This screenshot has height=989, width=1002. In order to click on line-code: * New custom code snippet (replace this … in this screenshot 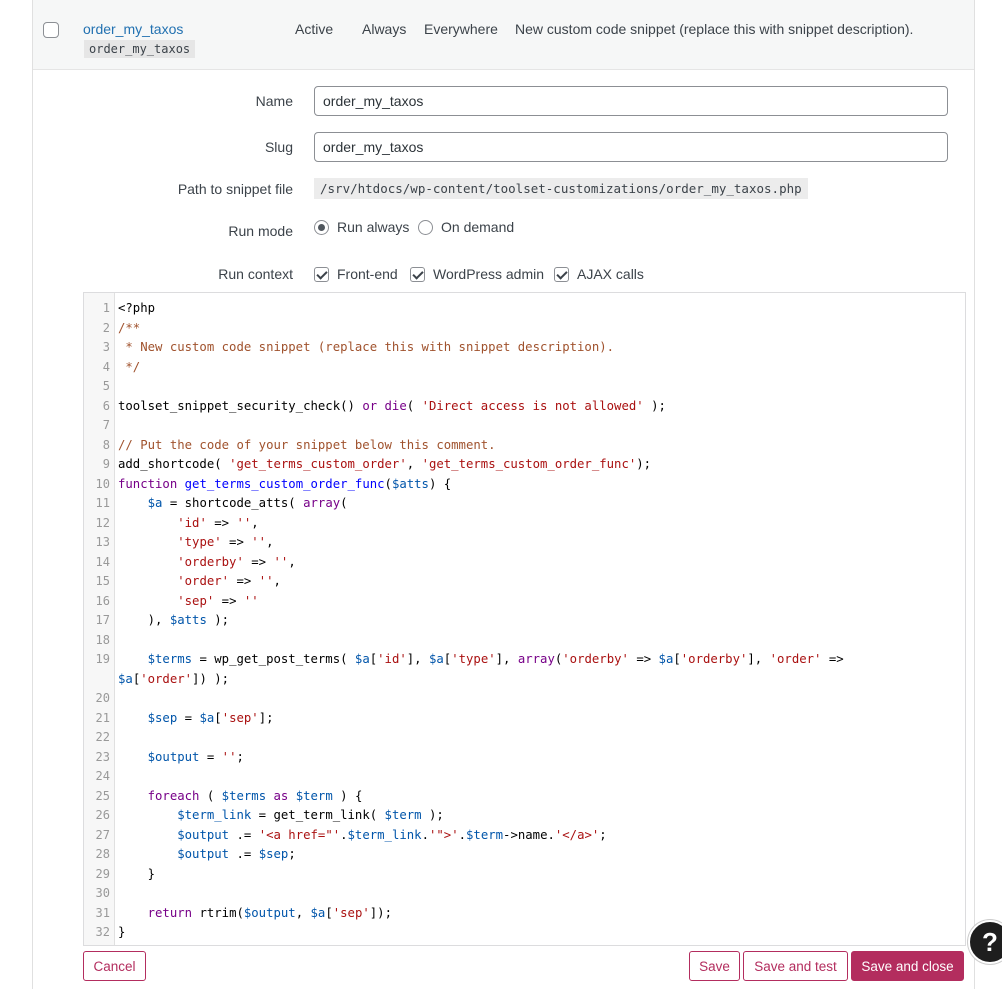, I will do `click(362, 348)`.